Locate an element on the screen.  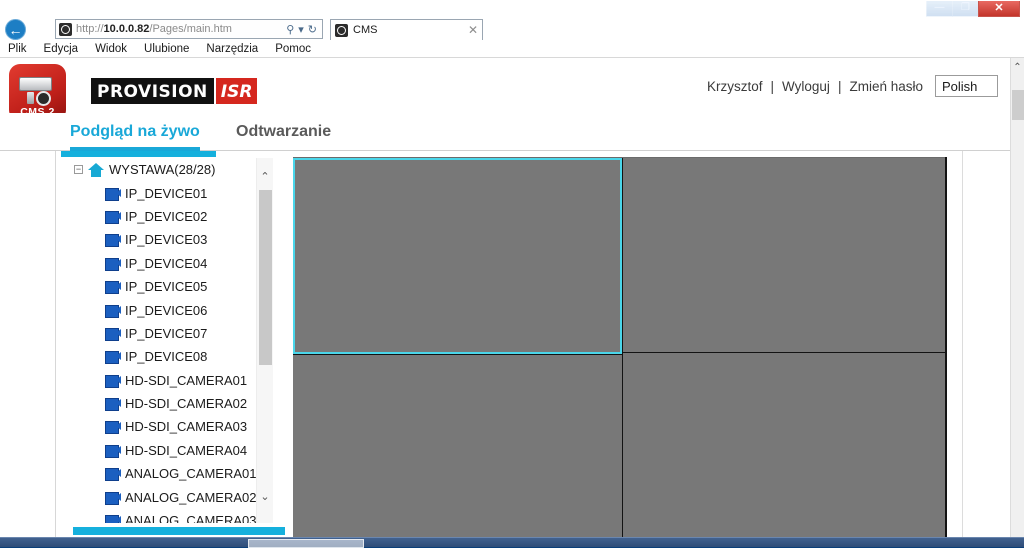
minimize-icon: — is located at coordinates (940, 8).